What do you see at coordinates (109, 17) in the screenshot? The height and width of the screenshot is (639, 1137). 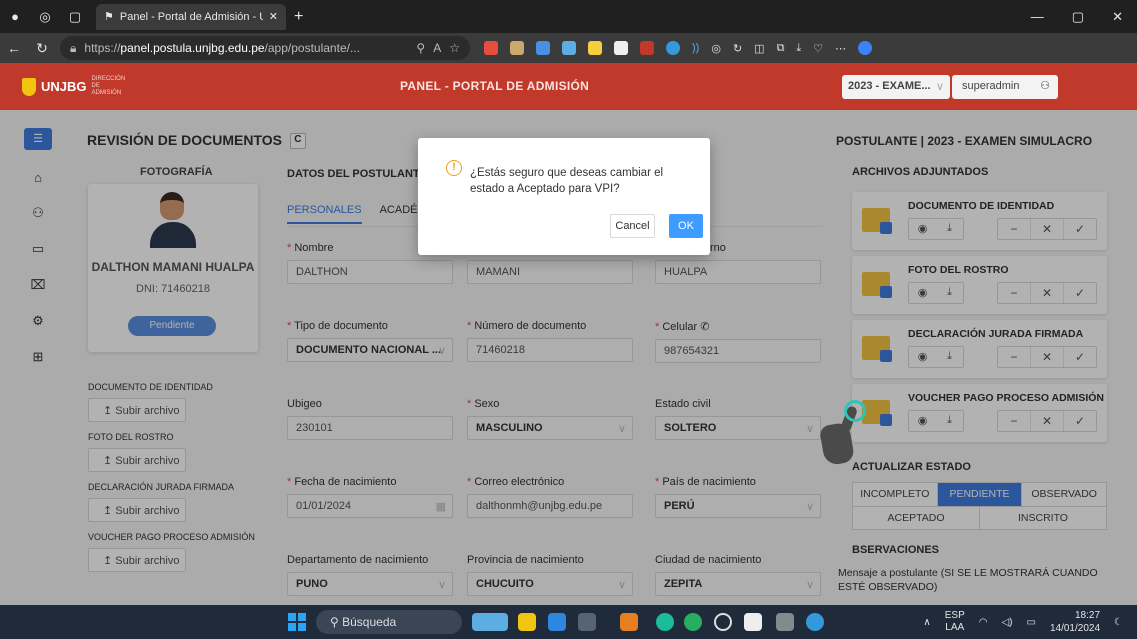 I see `favicon-icon: ⚑` at bounding box center [109, 17].